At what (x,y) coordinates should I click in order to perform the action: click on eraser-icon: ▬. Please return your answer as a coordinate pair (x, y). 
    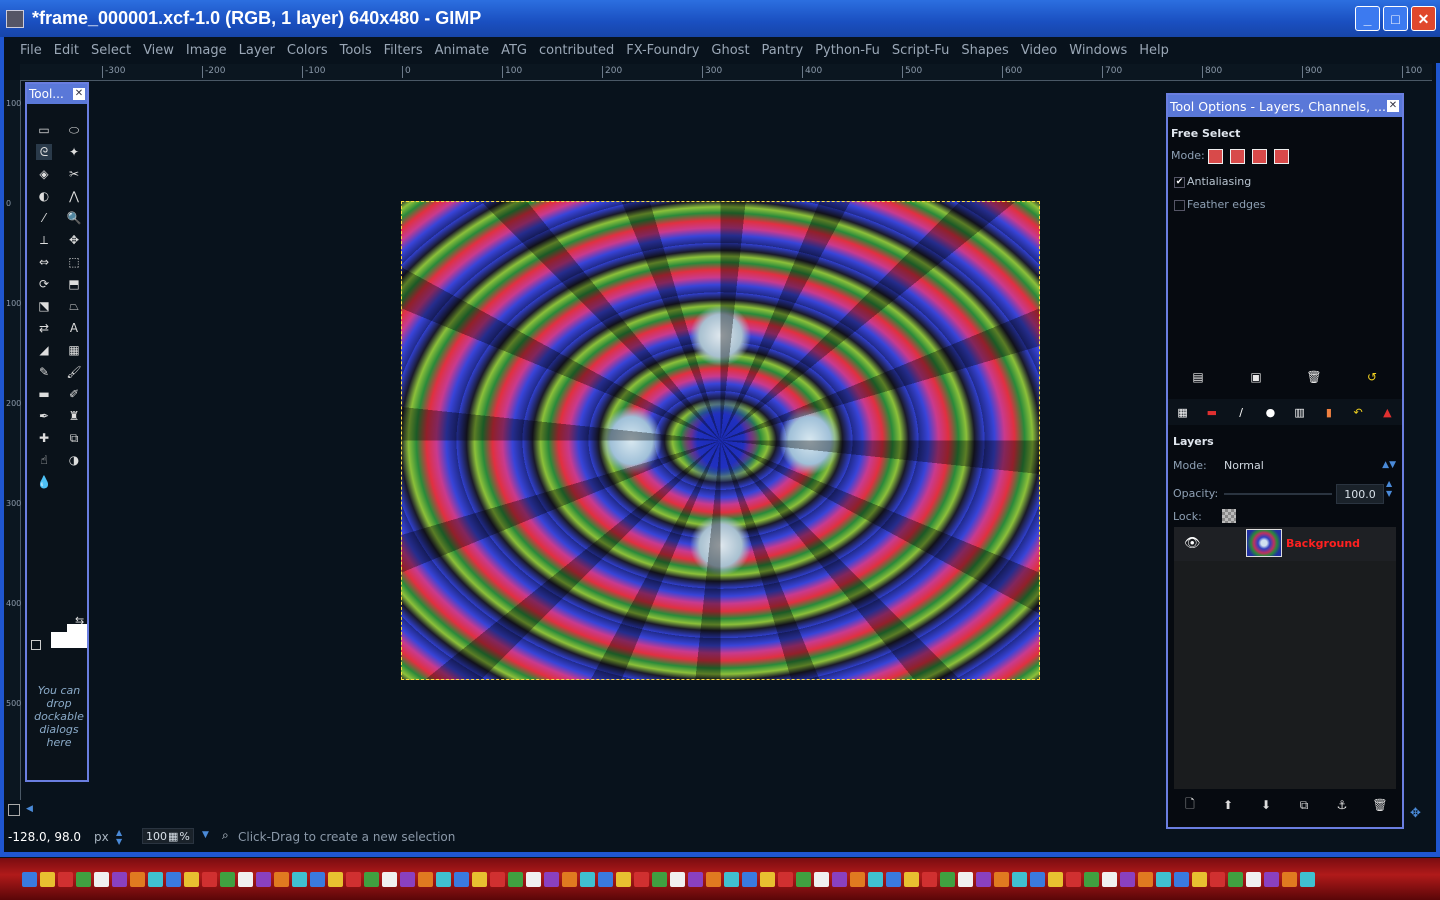
    Looking at the image, I should click on (44, 394).